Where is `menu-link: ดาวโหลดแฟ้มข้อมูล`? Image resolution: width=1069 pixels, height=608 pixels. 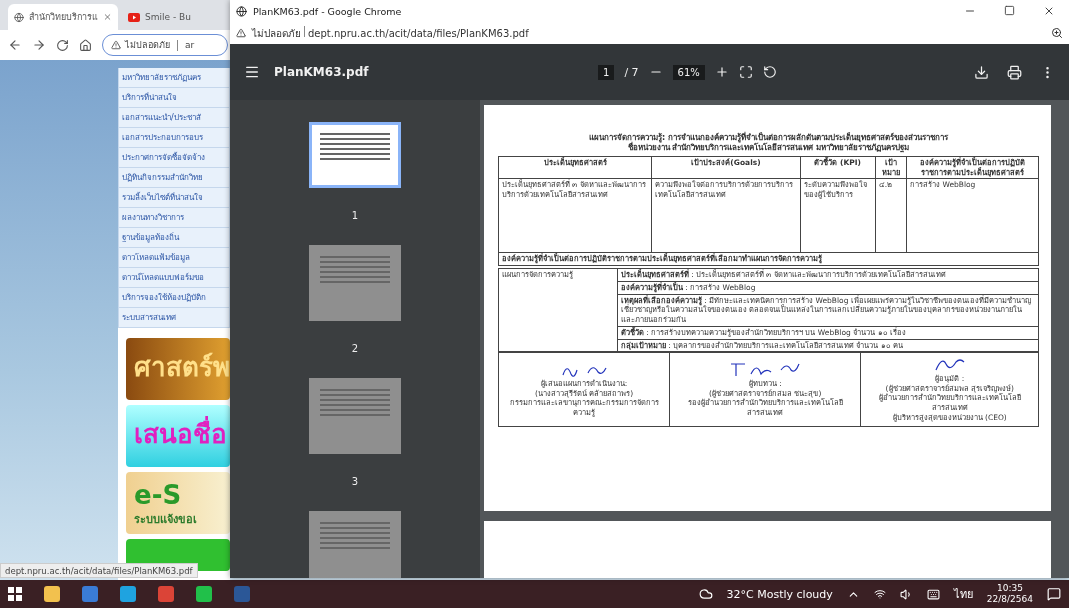
menu-link: ดาวโหลดแฟ้มข้อมูล is located at coordinates (174, 258).